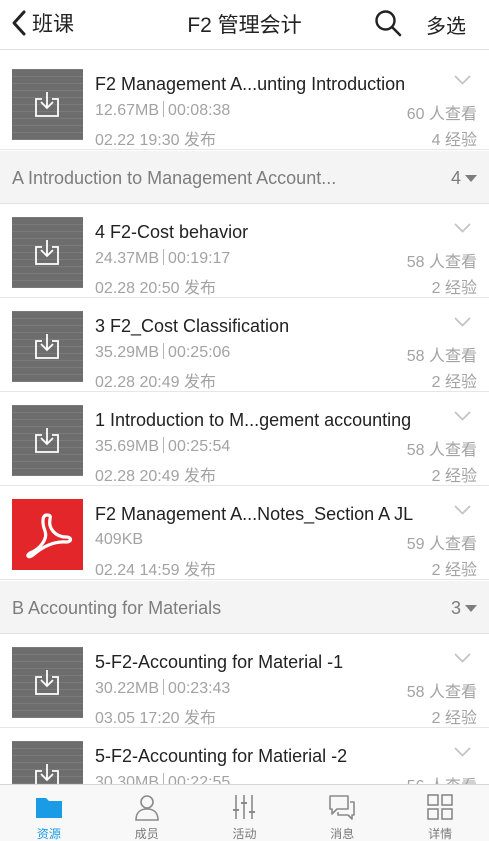  I want to click on resource-meta: 30.22MB 00:23:43, so click(162, 688).